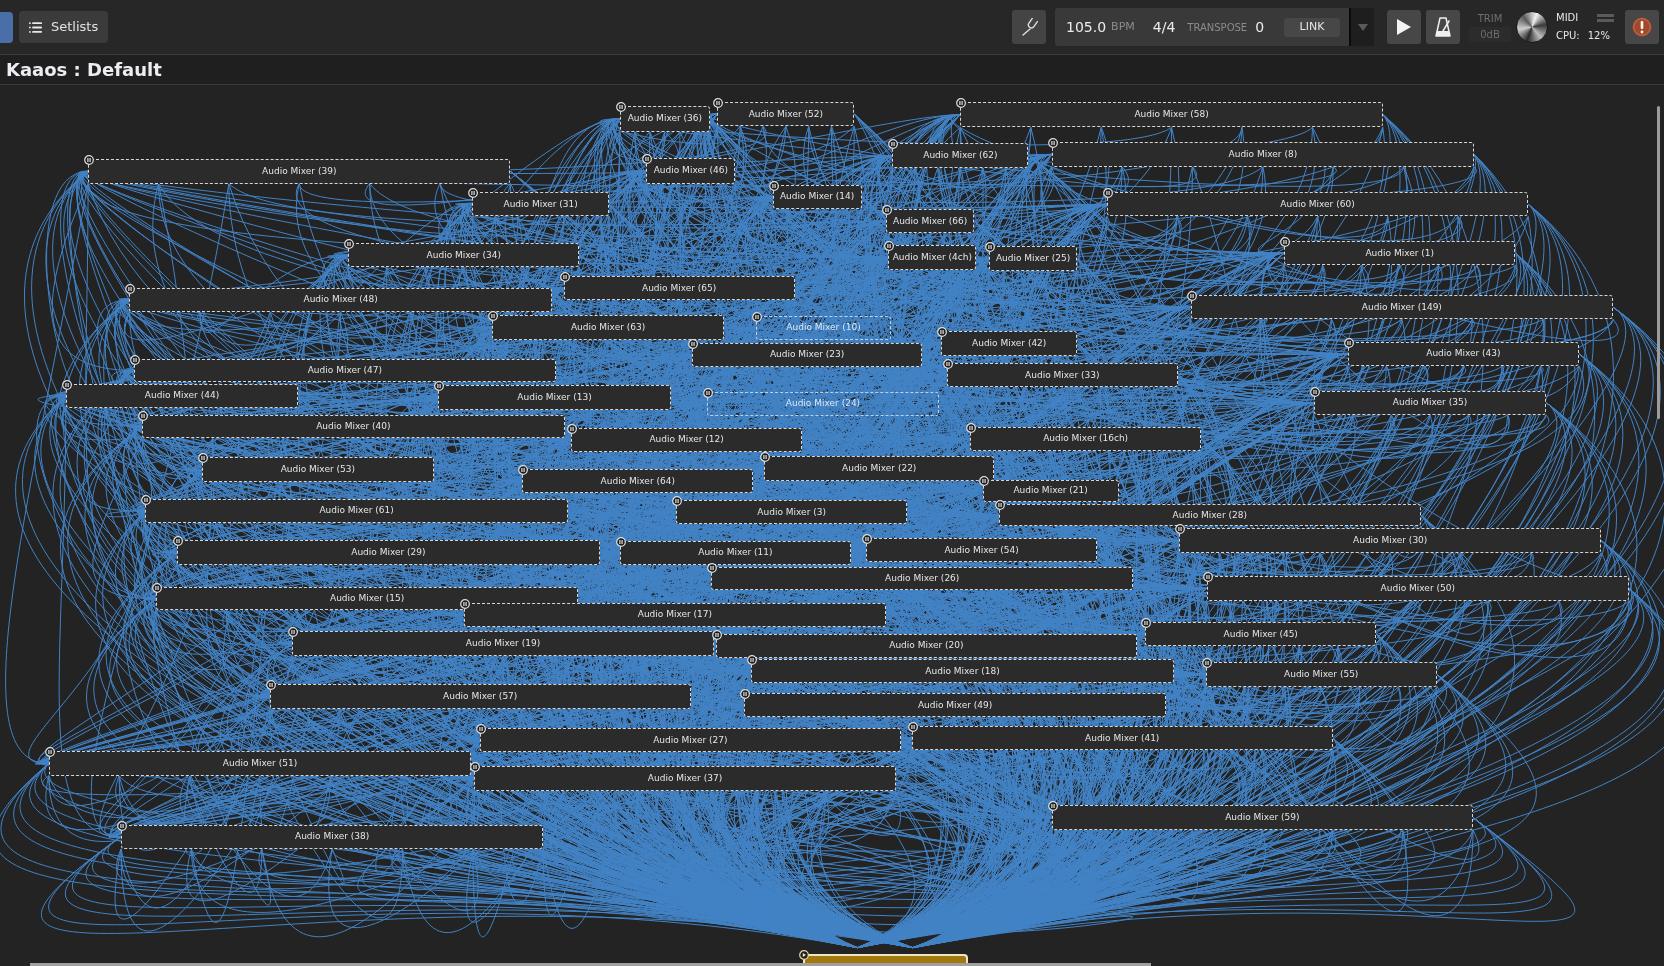 This screenshot has height=966, width=1664. I want to click on mixer-node: Audio Mixer (23), so click(807, 355).